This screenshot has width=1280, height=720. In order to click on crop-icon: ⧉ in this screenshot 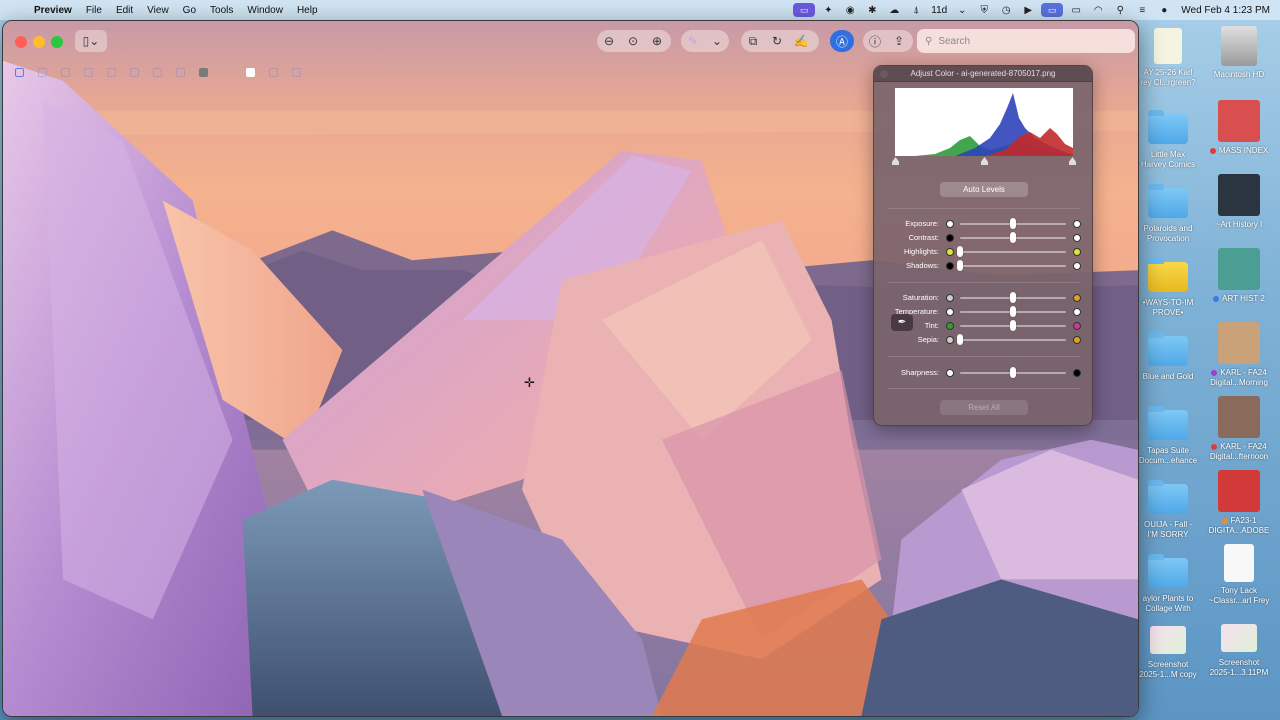, I will do `click(753, 41)`.